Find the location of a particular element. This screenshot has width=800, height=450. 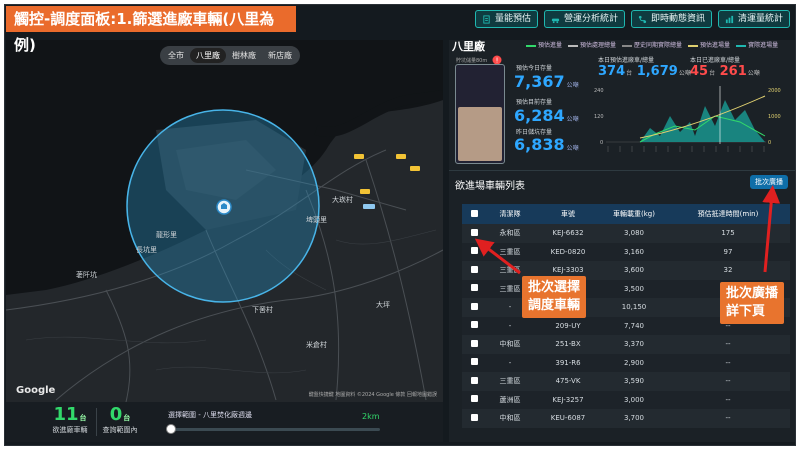

table-cell: 3,600 is located at coordinates (634, 270).